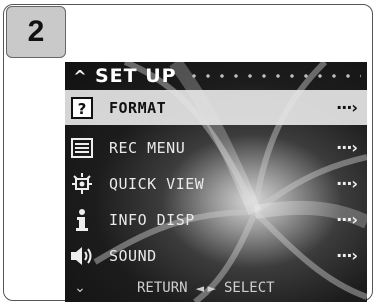 The width and height of the screenshot is (376, 304). What do you see at coordinates (162, 288) in the screenshot?
I see `return-hint: RETURN` at bounding box center [162, 288].